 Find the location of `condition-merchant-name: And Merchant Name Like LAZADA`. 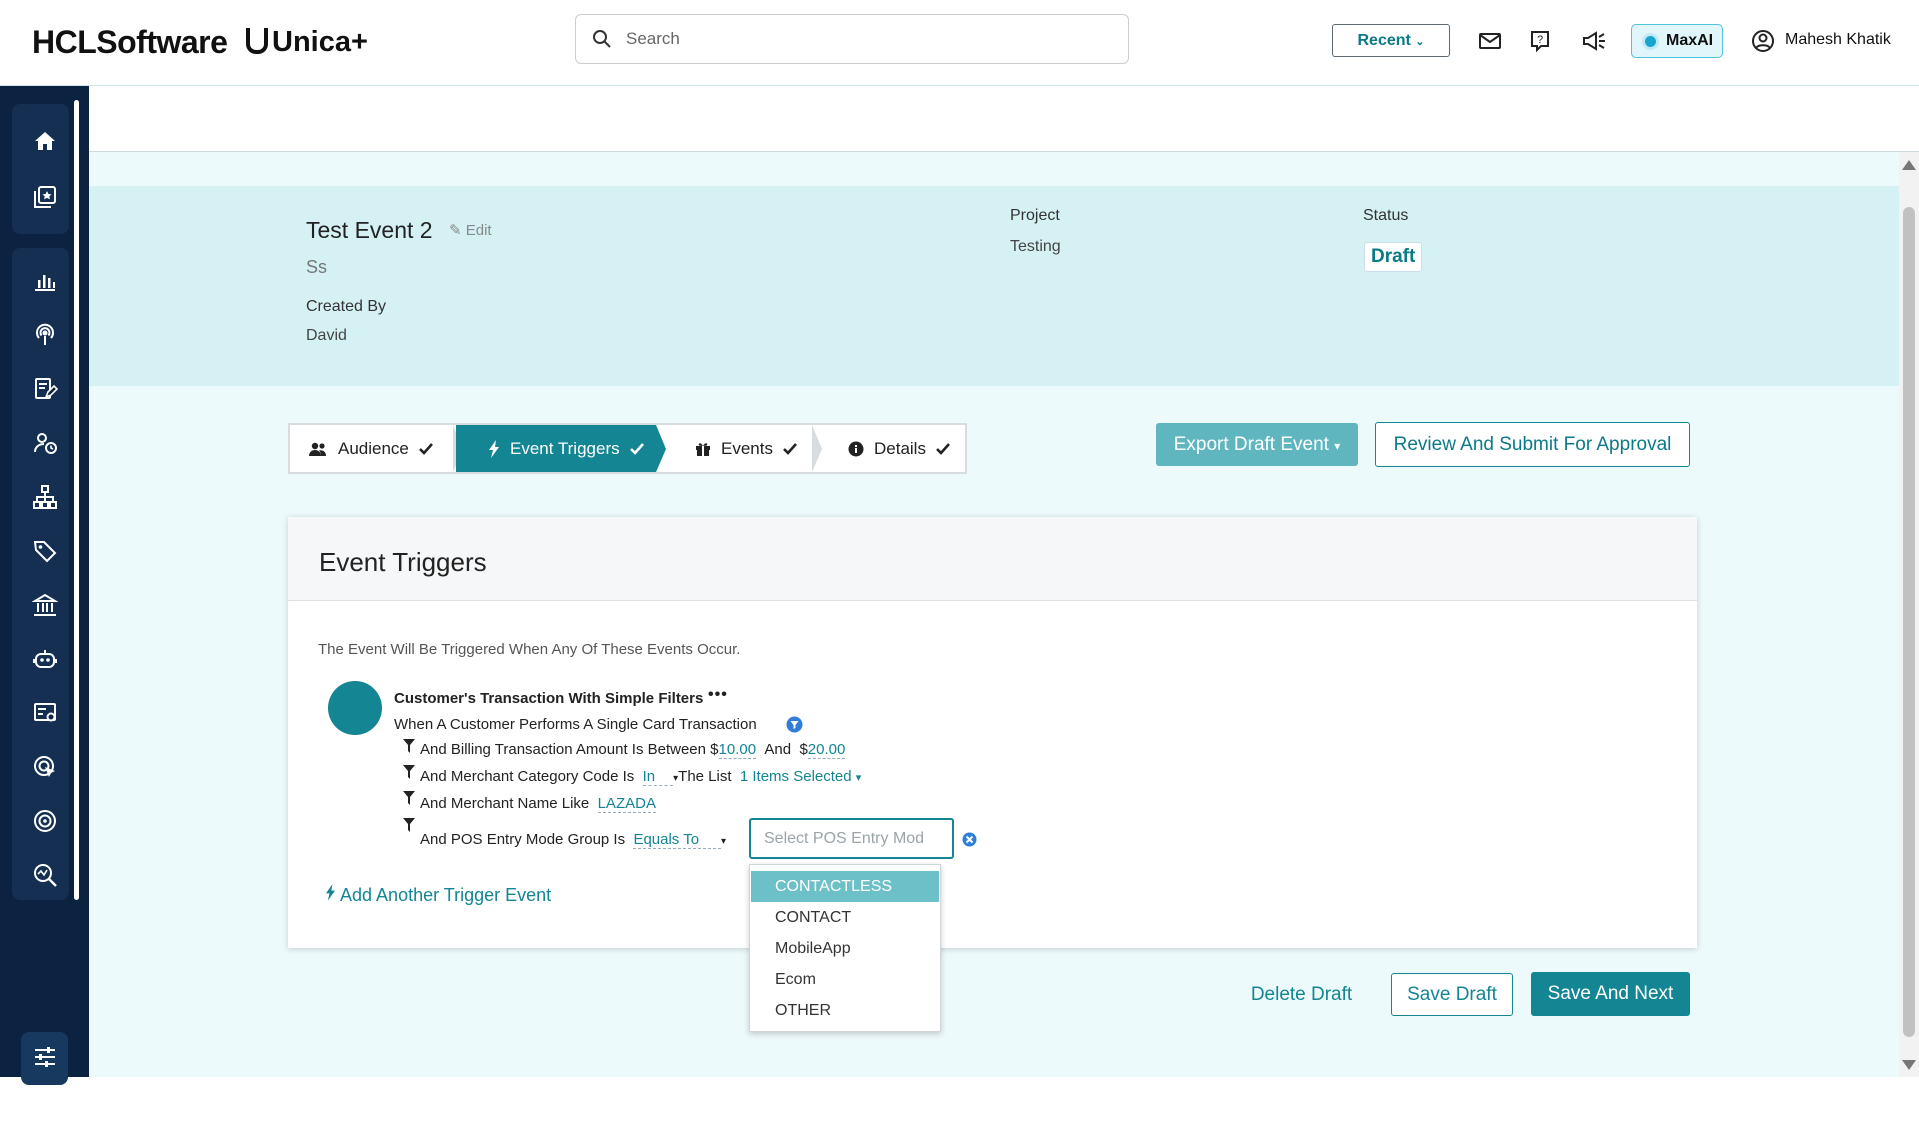

condition-merchant-name: And Merchant Name Like LAZADA is located at coordinates (538, 804).